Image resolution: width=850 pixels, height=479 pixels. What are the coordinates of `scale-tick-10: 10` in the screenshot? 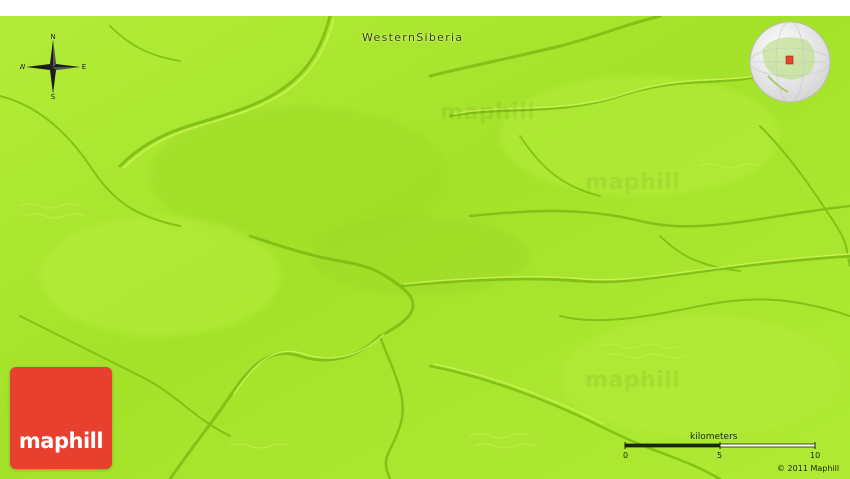 It's located at (815, 455).